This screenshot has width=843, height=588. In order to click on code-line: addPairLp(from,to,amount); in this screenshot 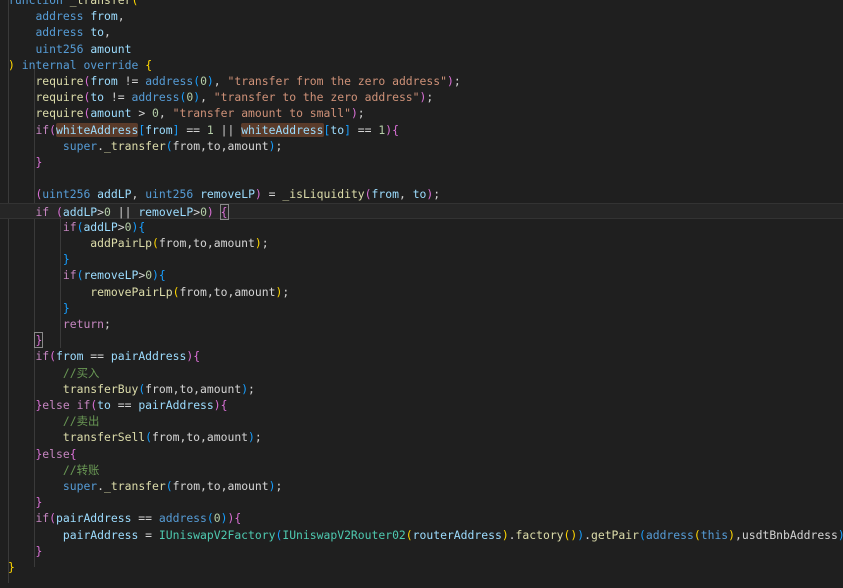, I will do `click(421, 243)`.